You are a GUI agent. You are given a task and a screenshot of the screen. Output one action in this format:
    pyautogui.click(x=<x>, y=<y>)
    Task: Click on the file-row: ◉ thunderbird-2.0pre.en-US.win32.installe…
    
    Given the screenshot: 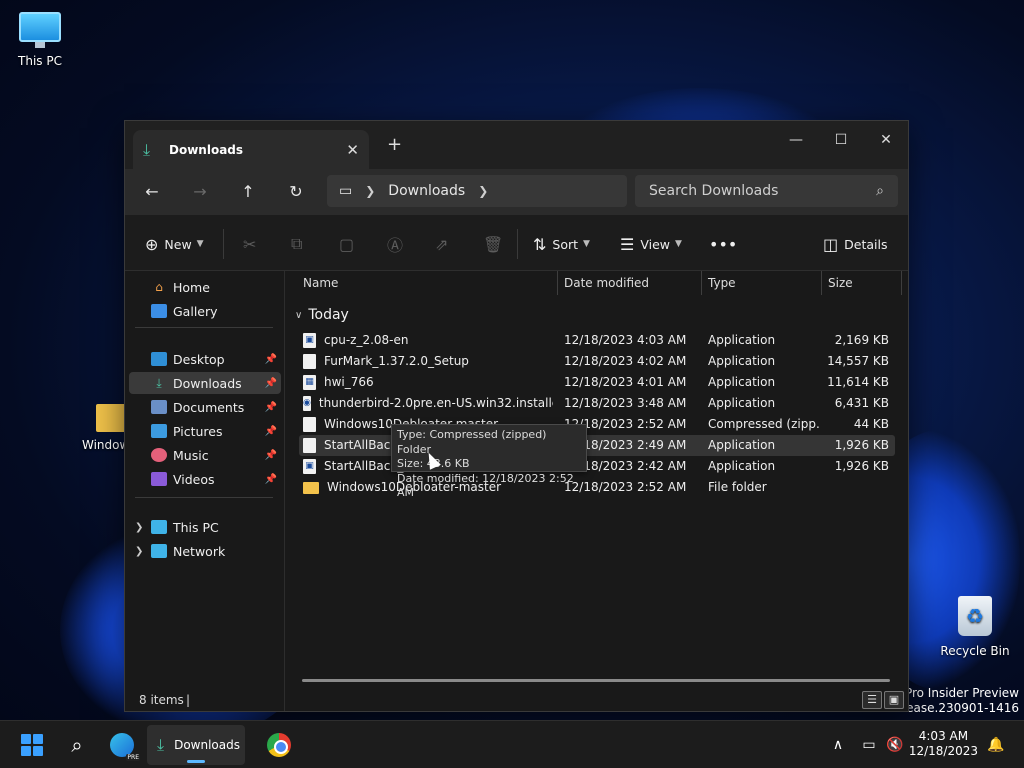 What is the action you would take?
    pyautogui.click(x=597, y=403)
    